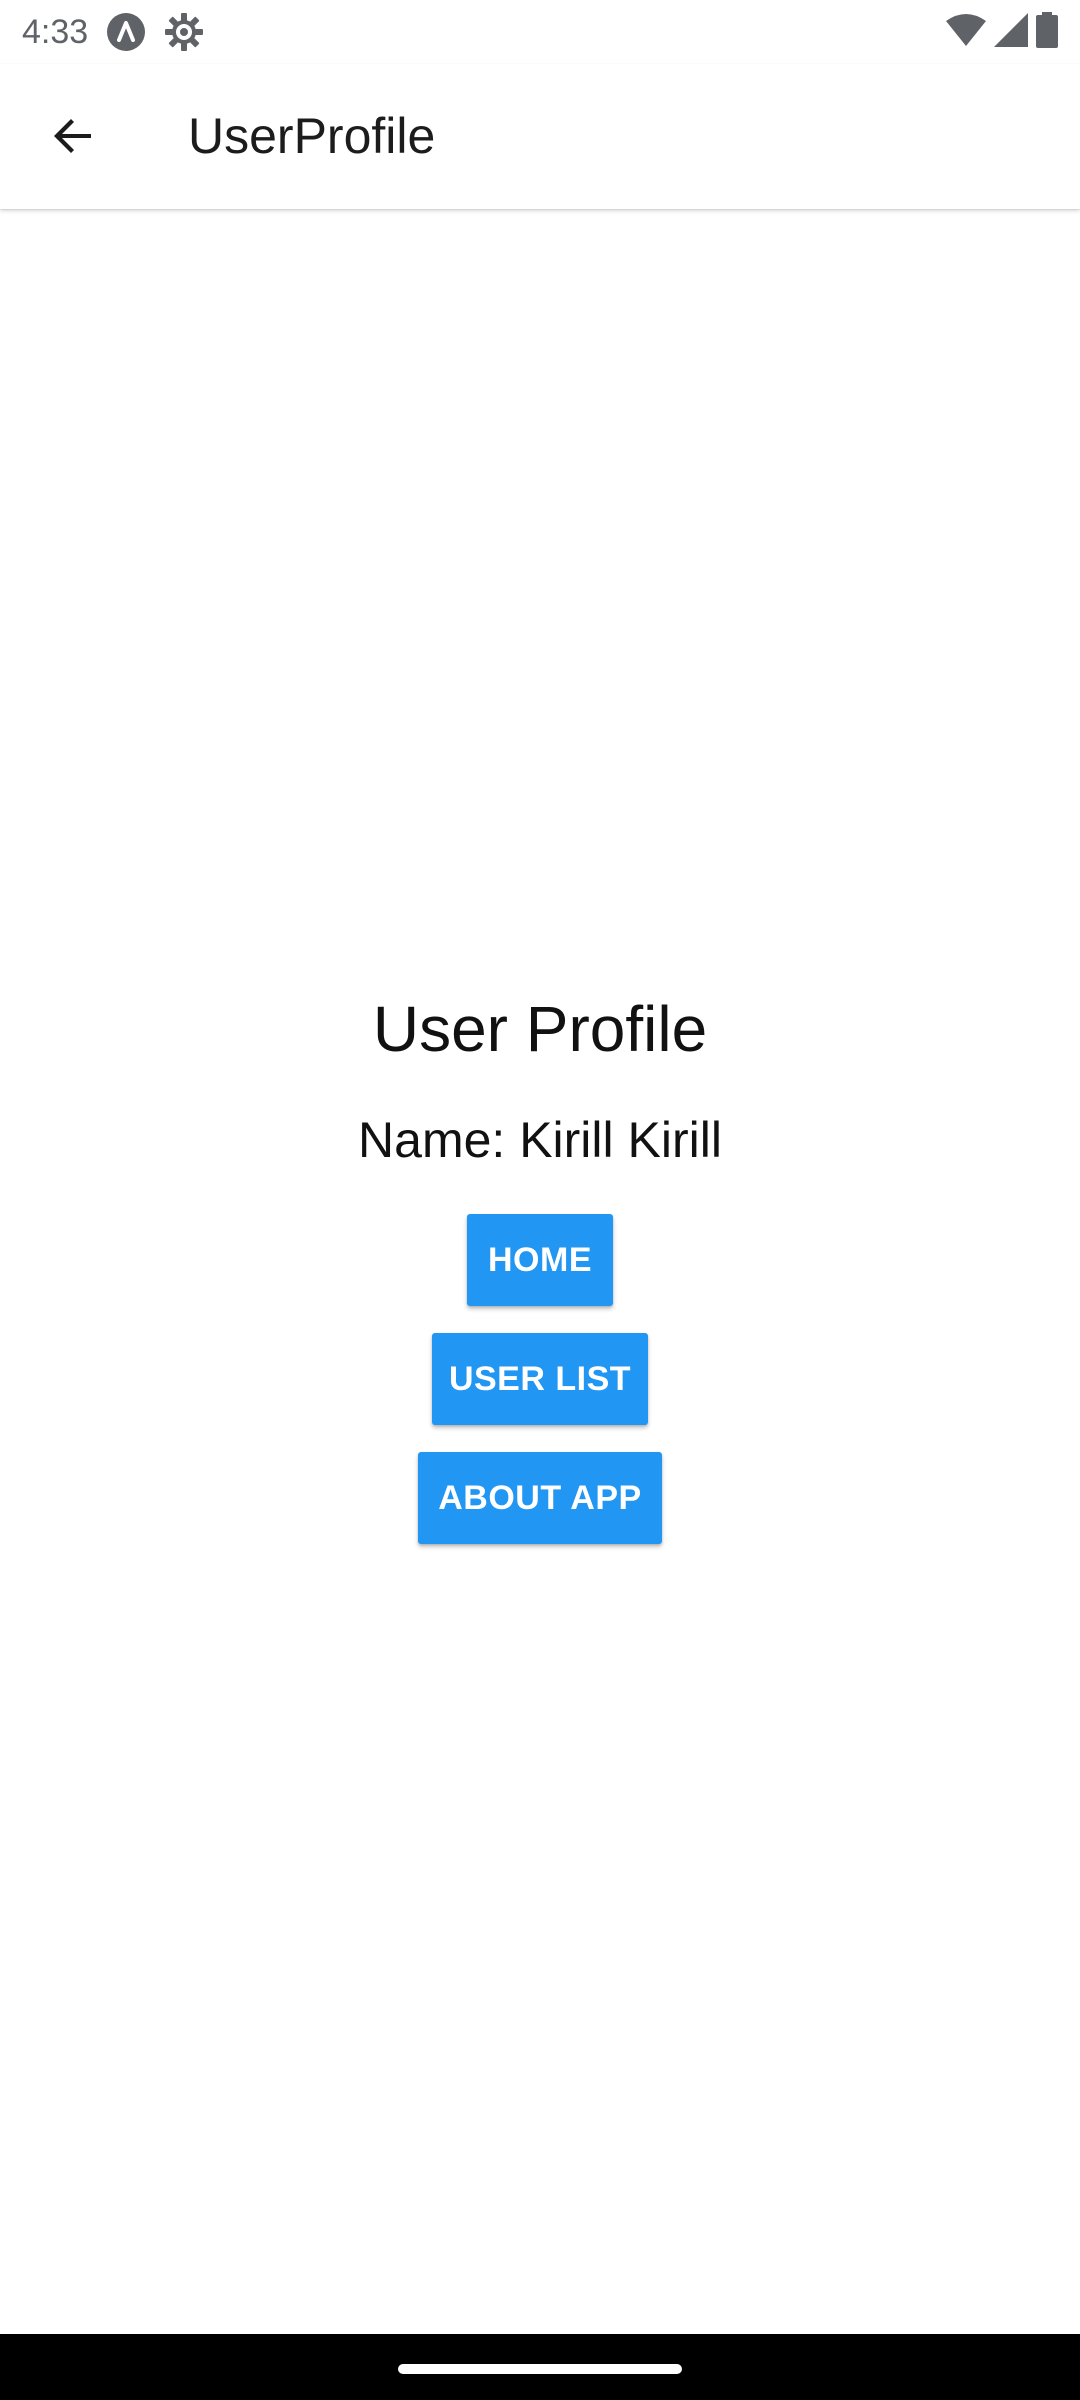  I want to click on battery-icon, so click(1047, 32).